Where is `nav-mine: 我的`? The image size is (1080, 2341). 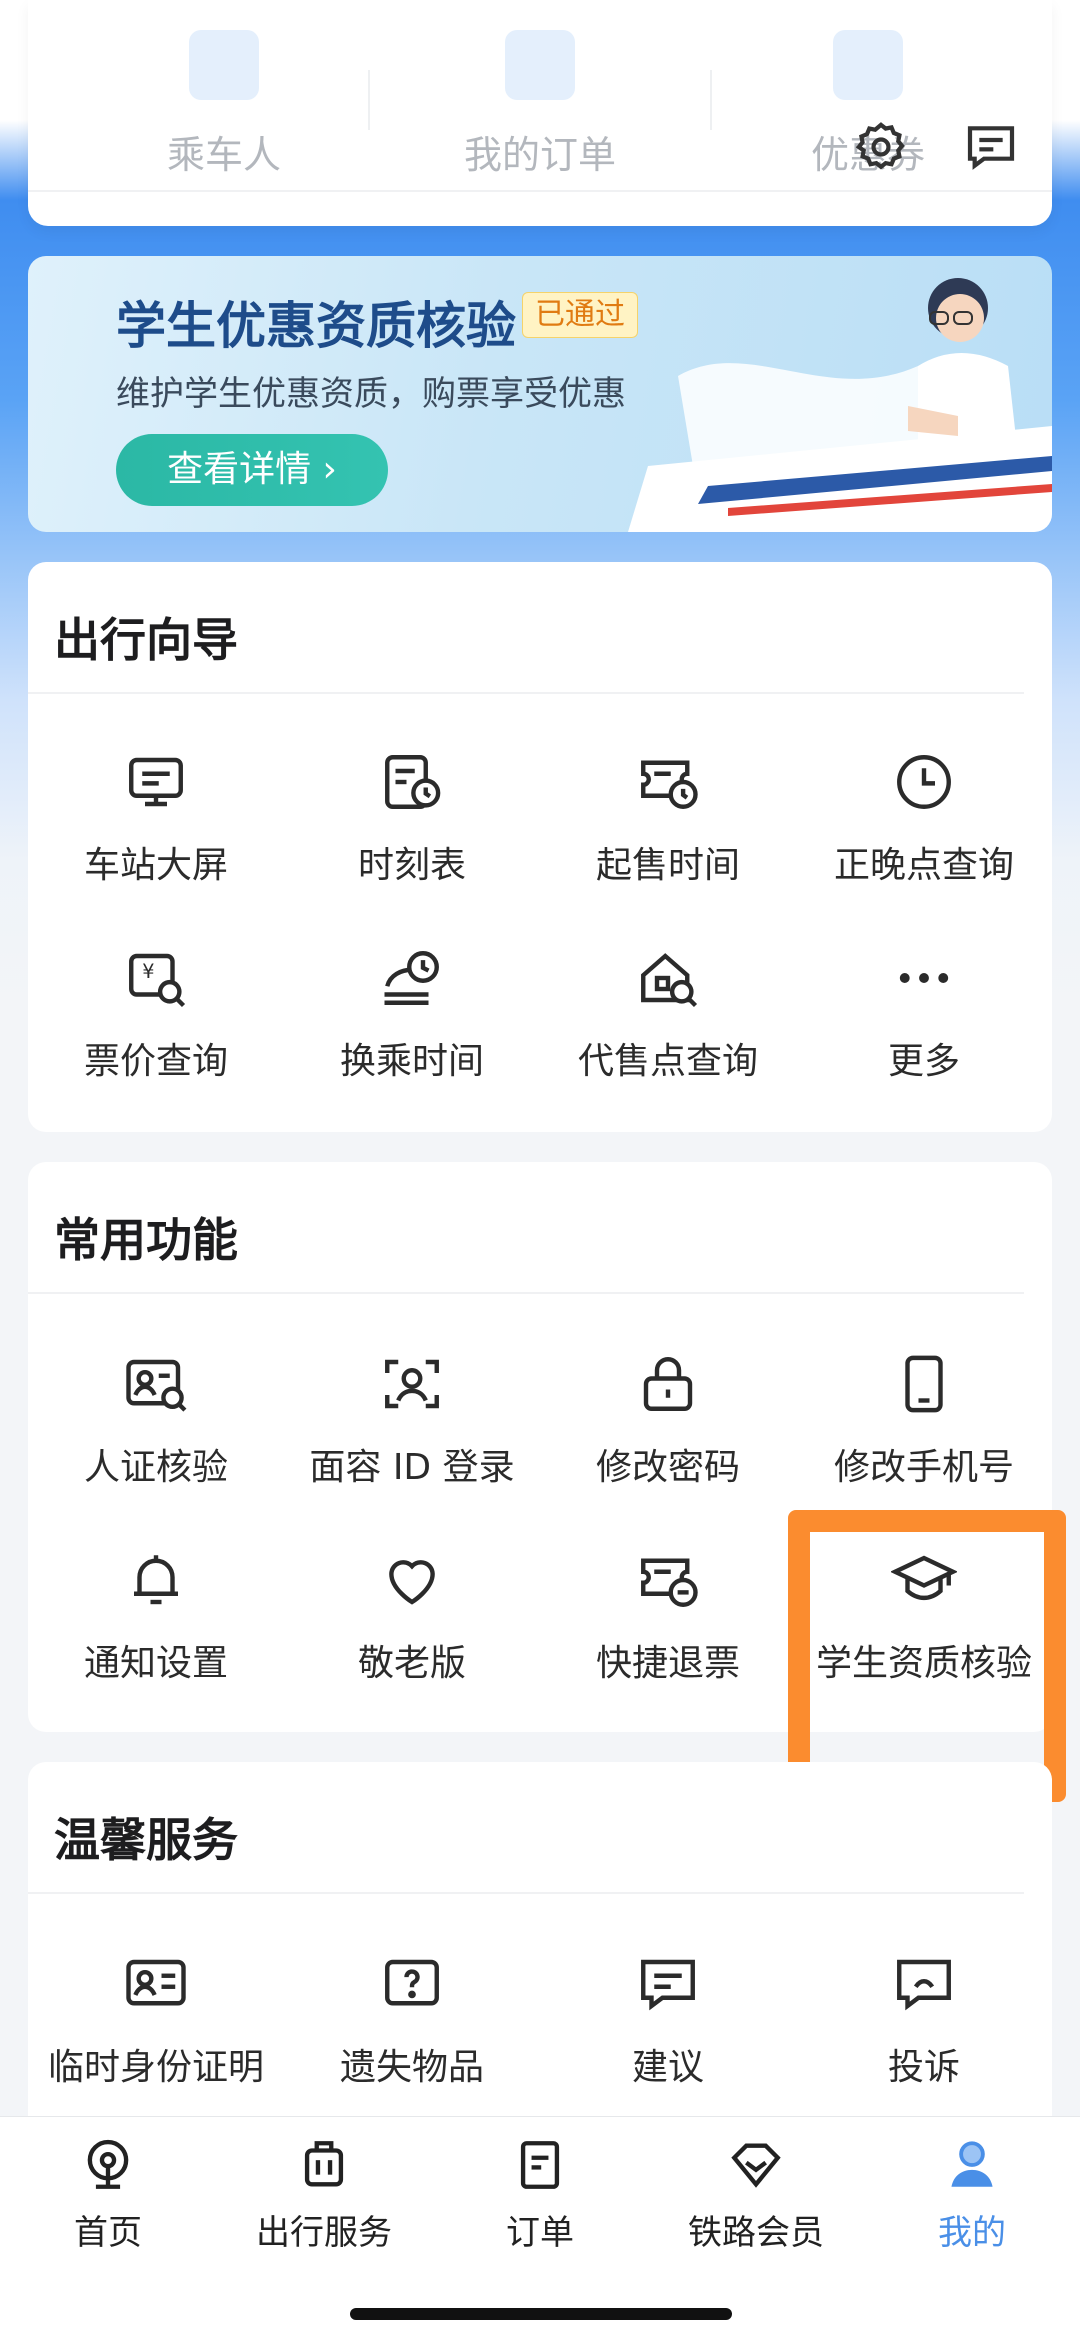 nav-mine: 我的 is located at coordinates (972, 2193).